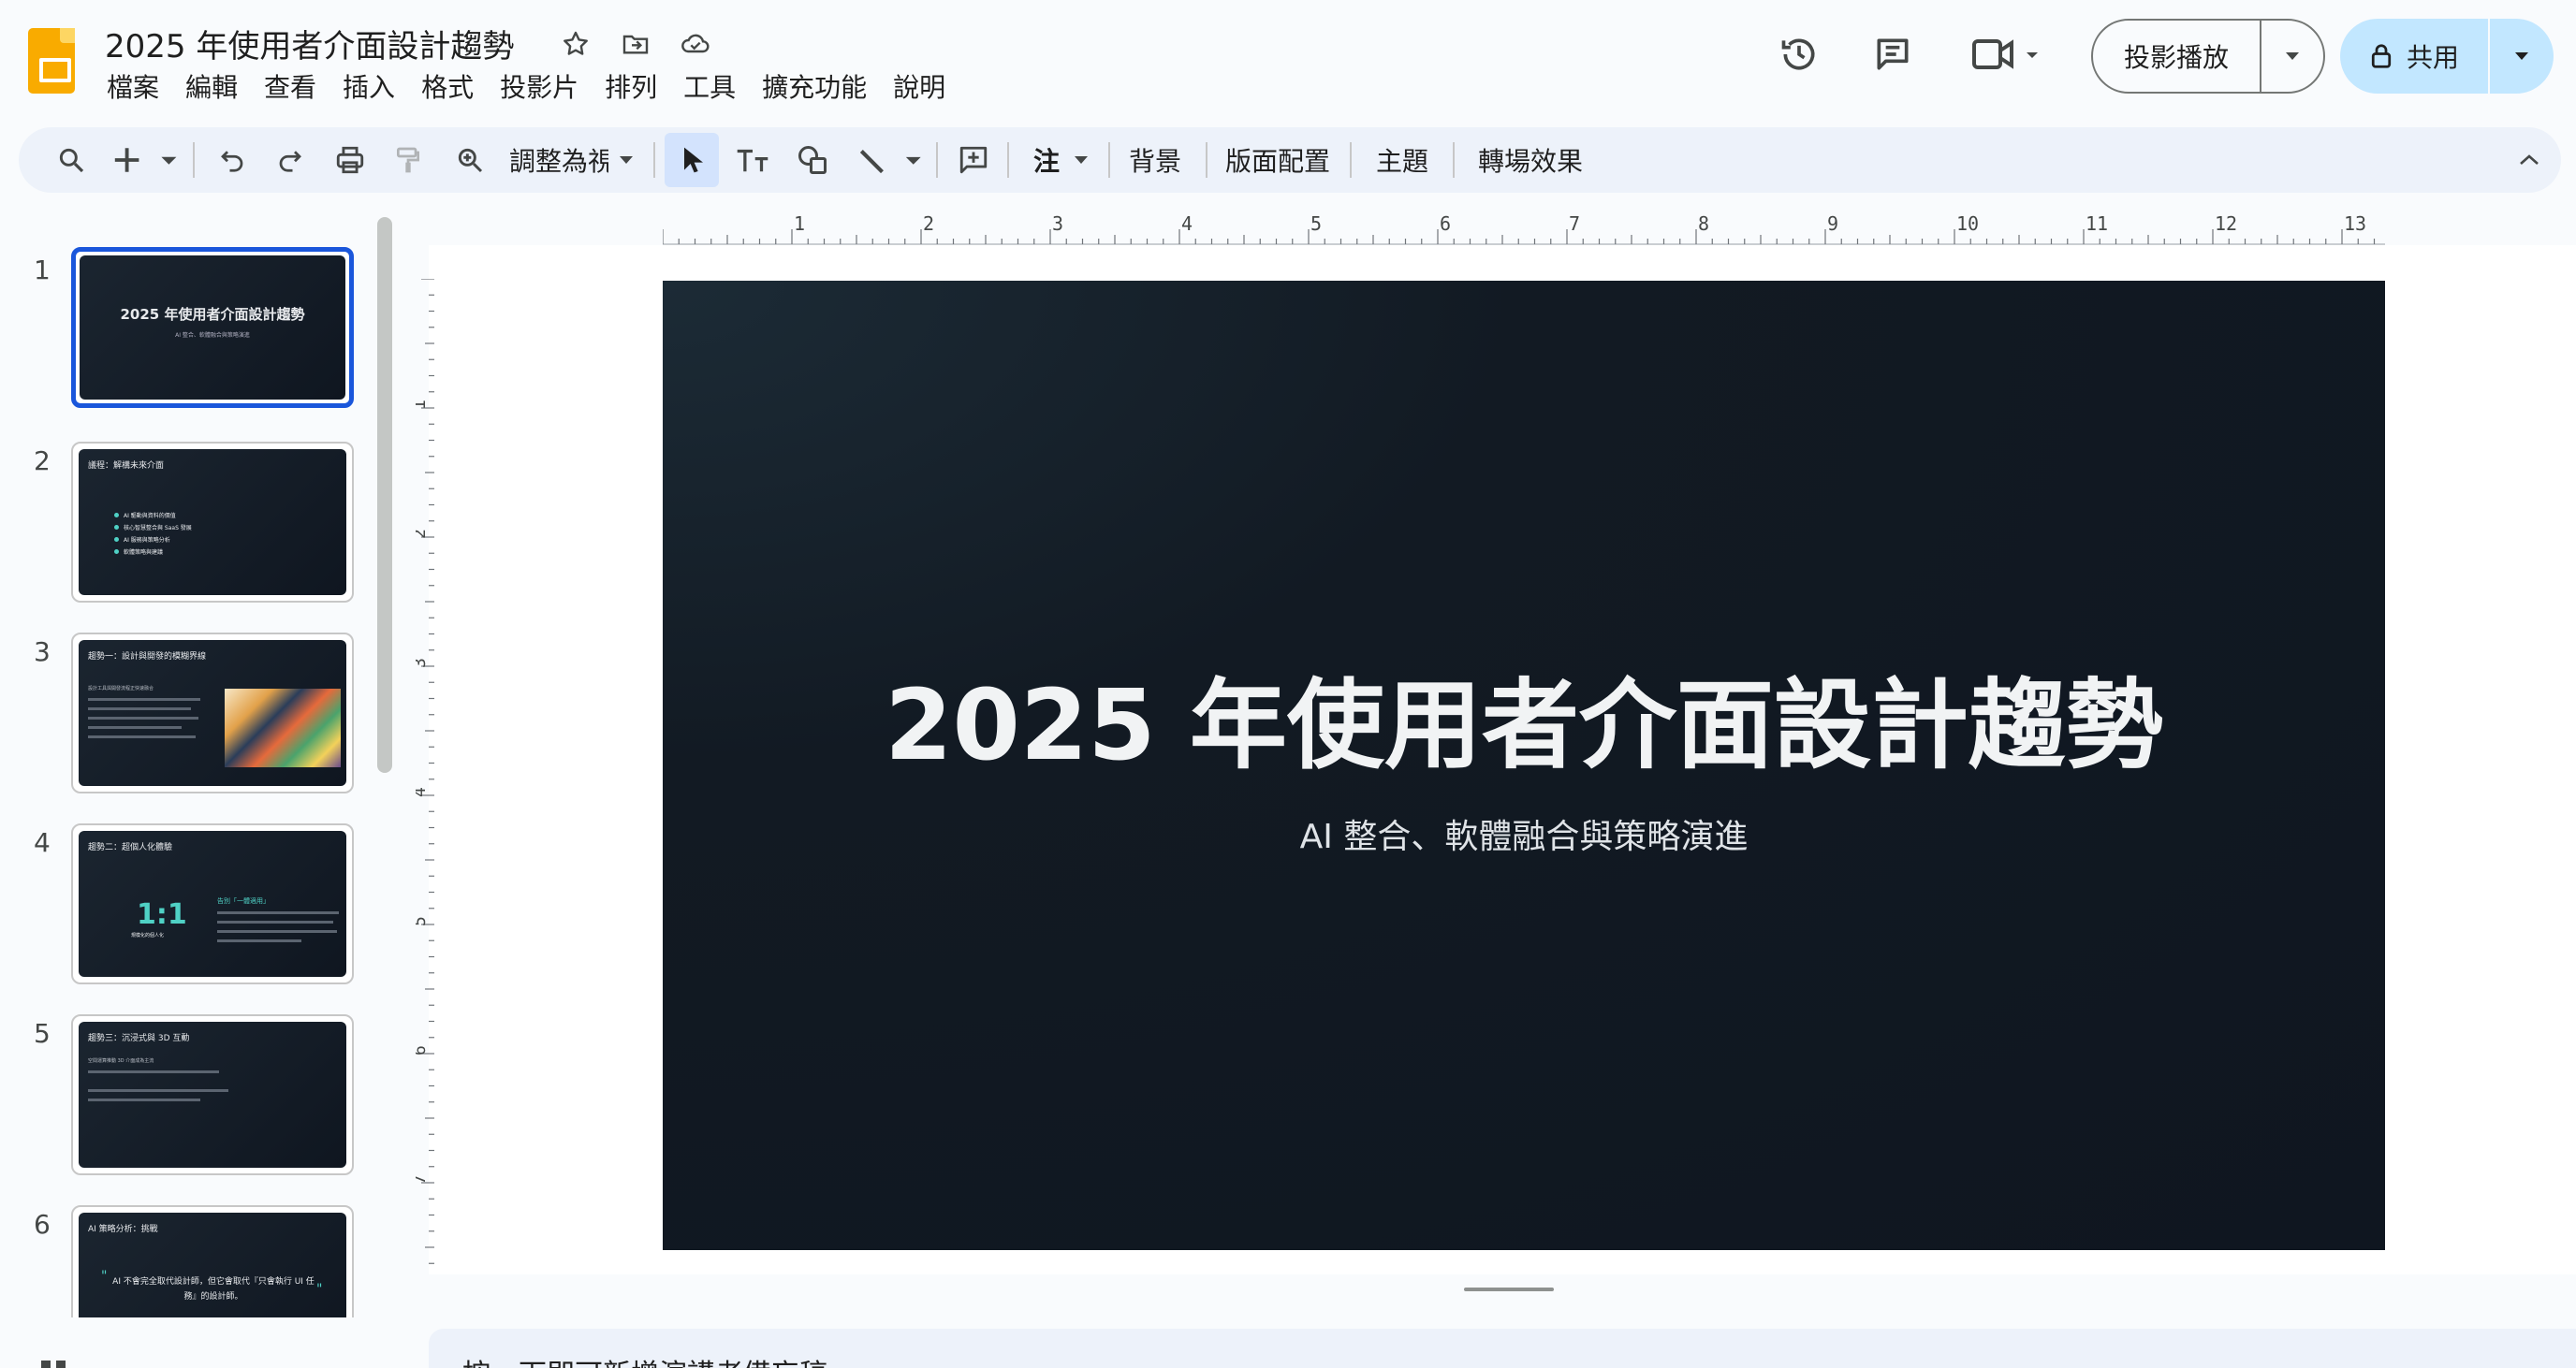 The width and height of the screenshot is (2576, 1368). I want to click on transition-button: 轉場效果, so click(1530, 160).